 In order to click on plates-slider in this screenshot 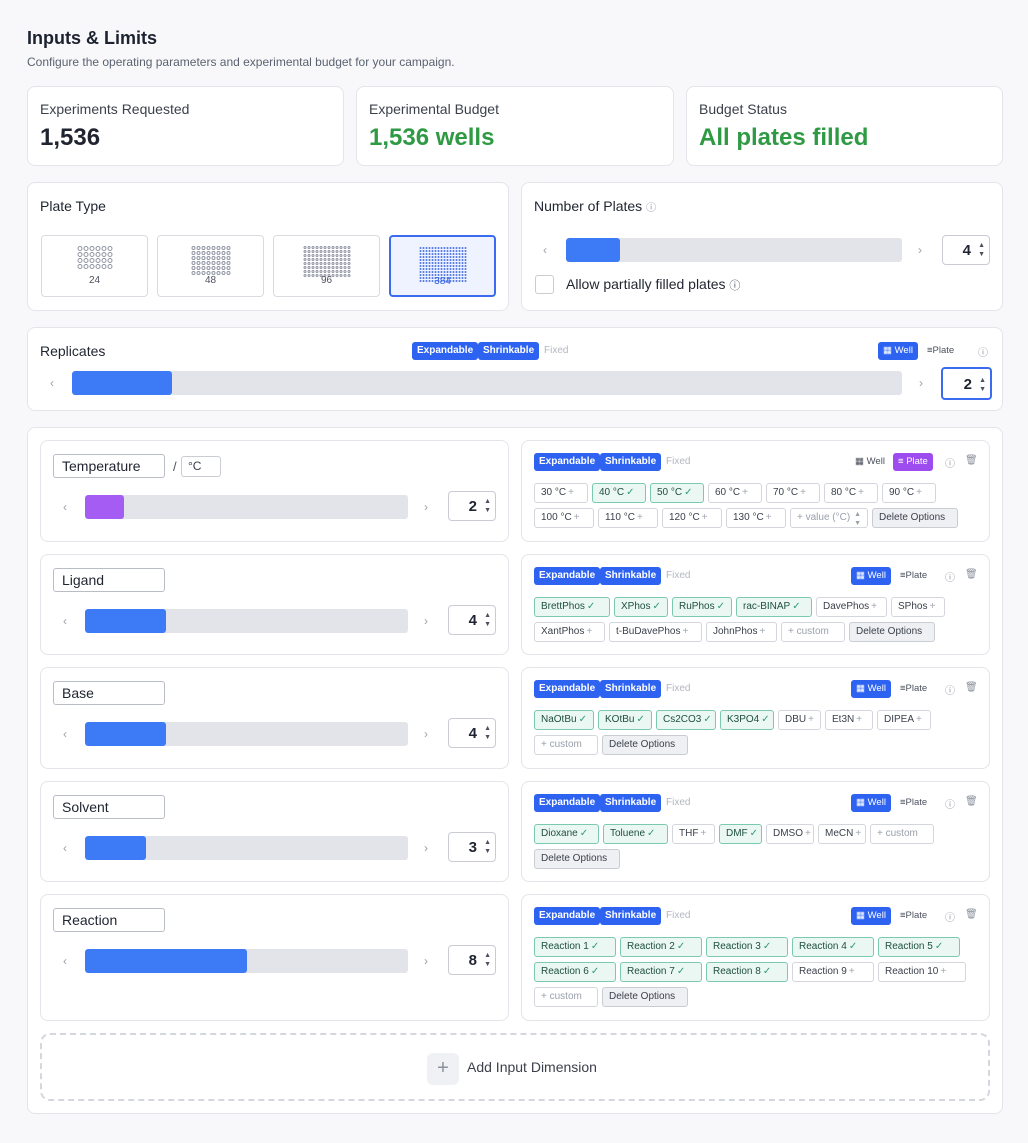, I will do `click(734, 250)`.